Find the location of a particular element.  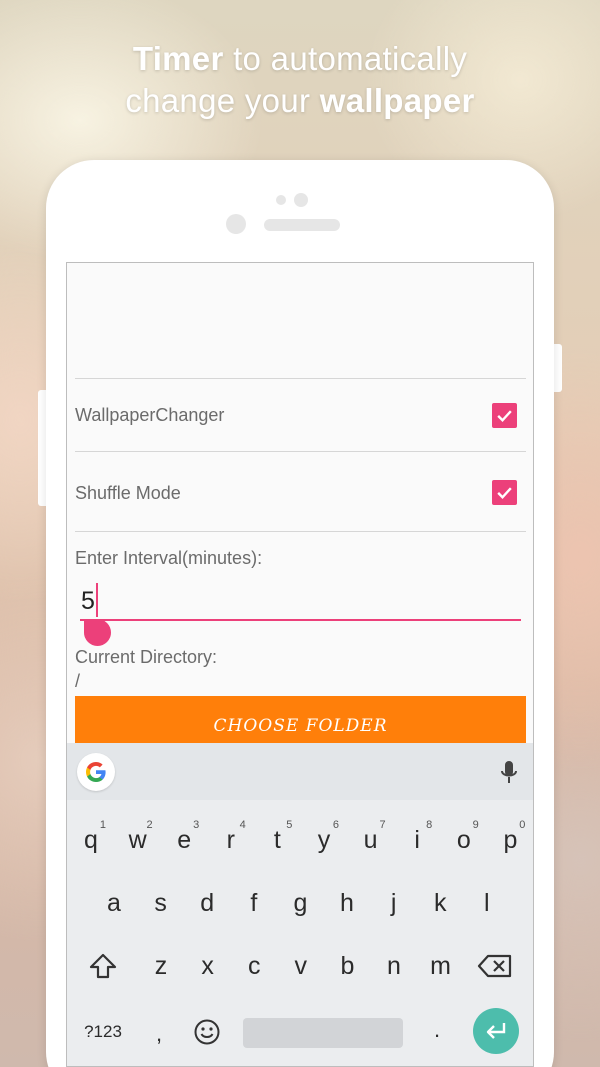

shuffle-mode-checkbox is located at coordinates (504, 492).